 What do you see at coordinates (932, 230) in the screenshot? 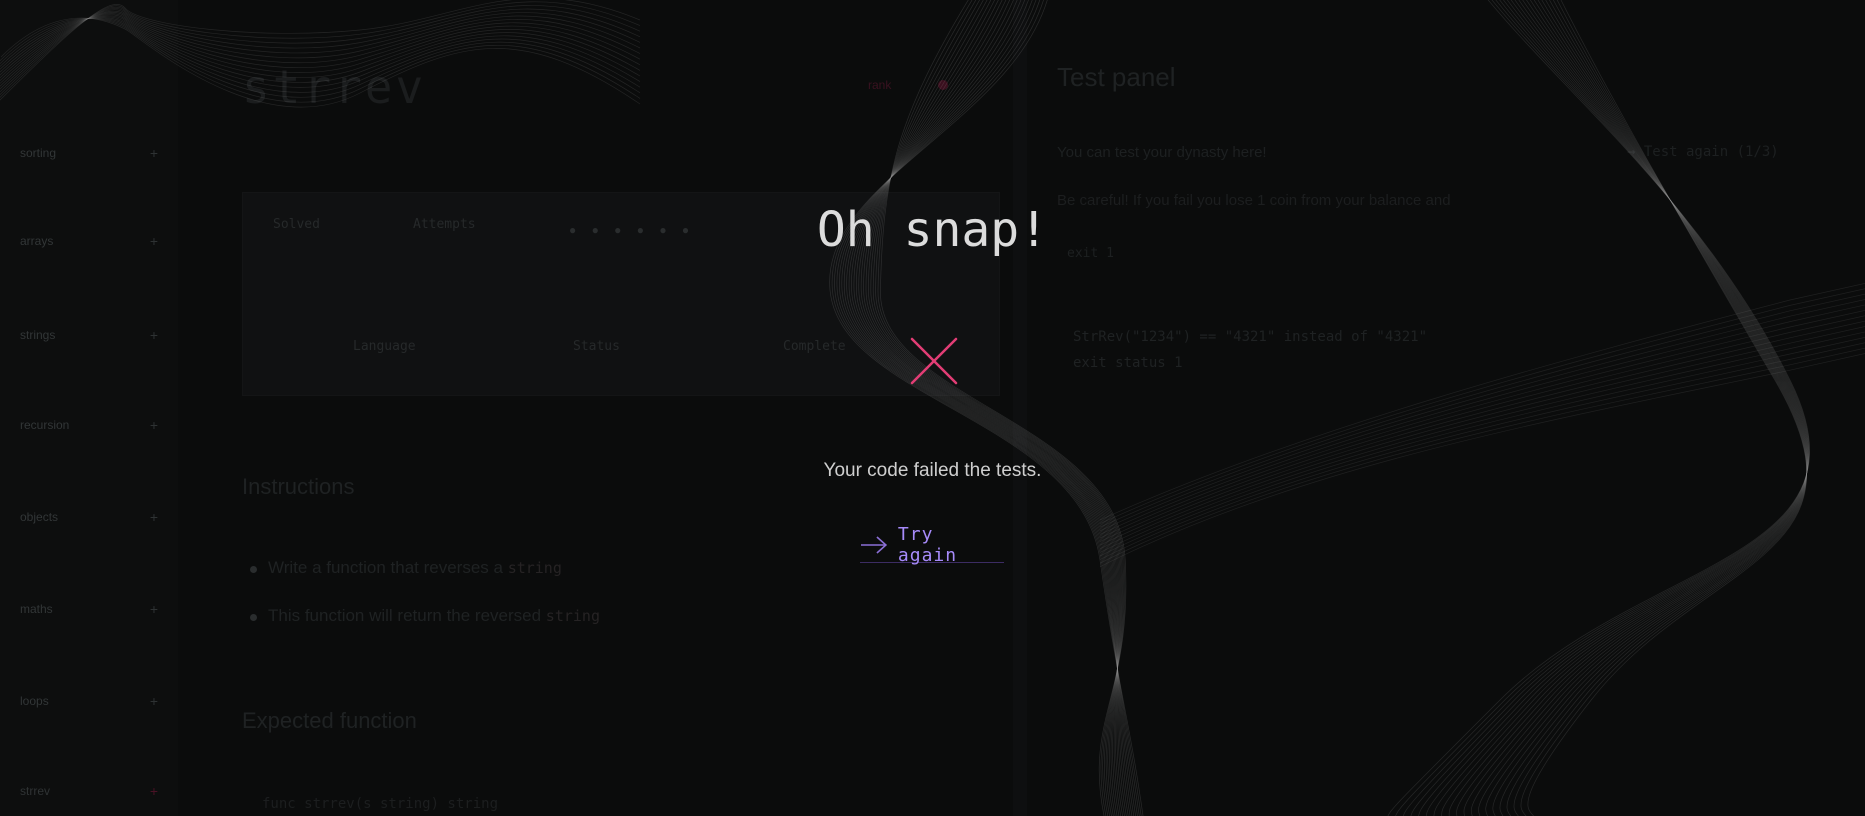
I see `modal-title: Oh snap!` at bounding box center [932, 230].